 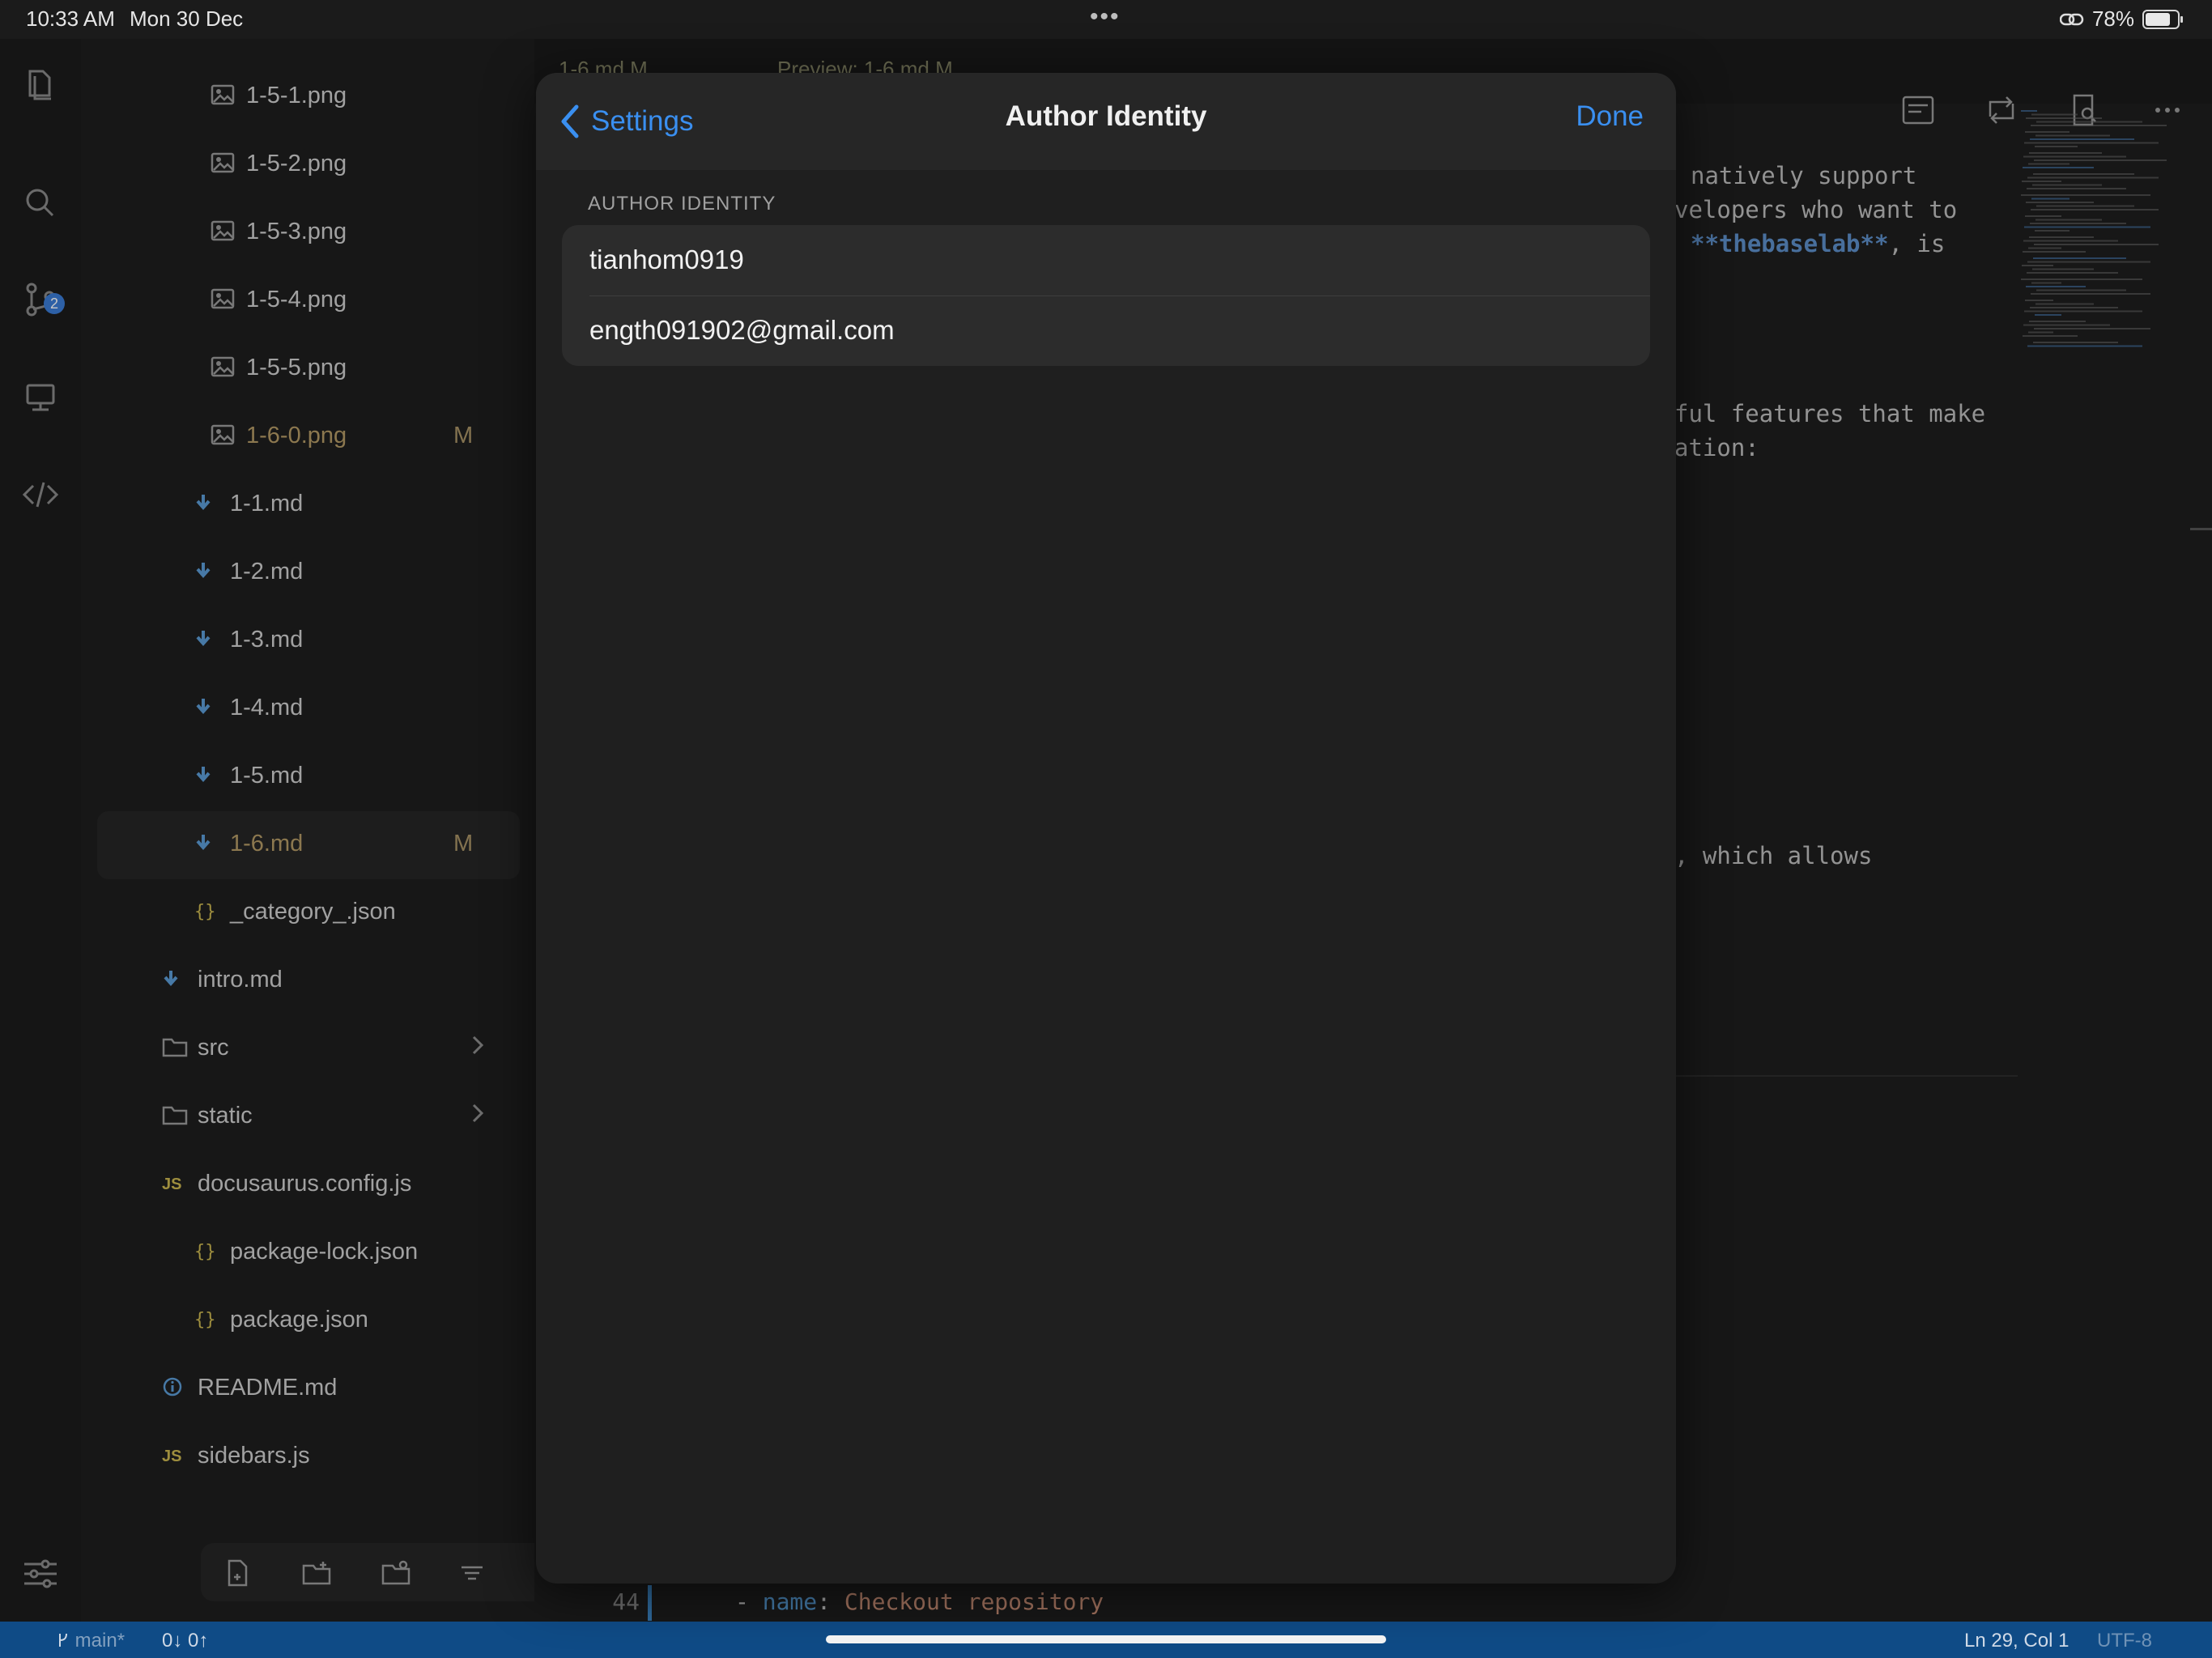 I want to click on link-icon, so click(x=2071, y=19).